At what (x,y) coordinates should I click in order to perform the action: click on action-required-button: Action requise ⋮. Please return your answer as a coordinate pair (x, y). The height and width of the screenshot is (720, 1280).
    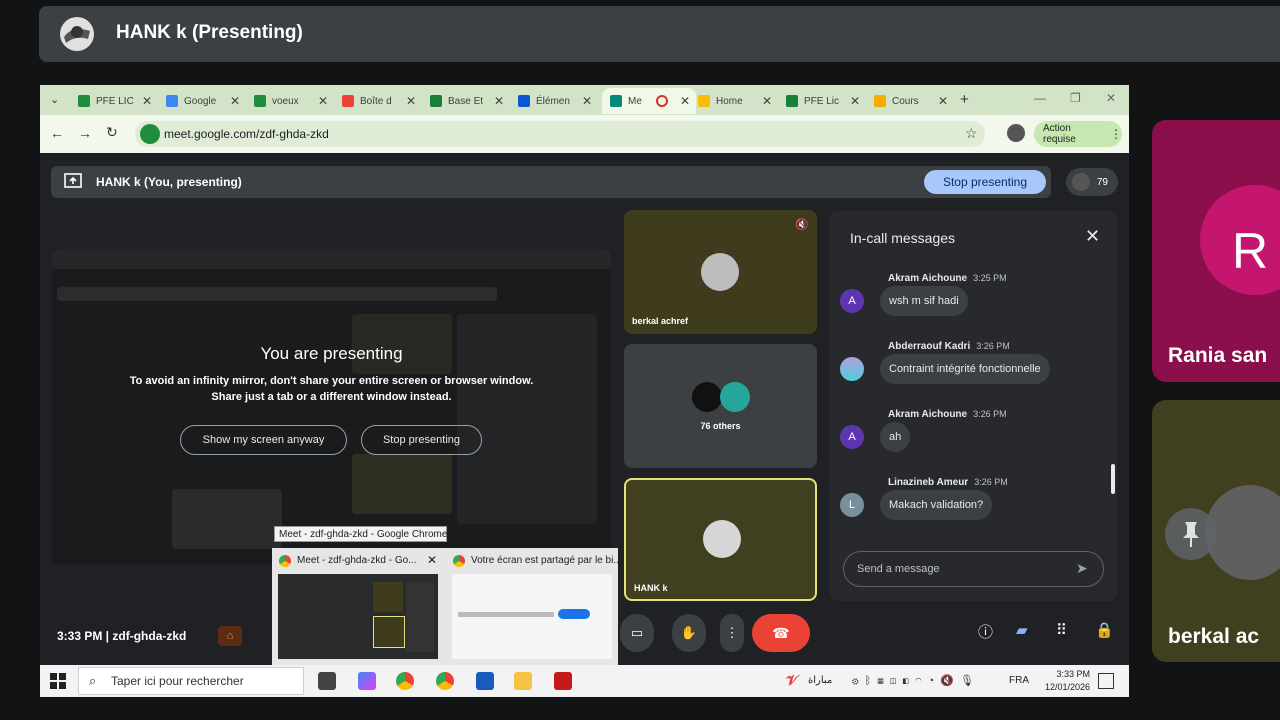
    Looking at the image, I should click on (1078, 134).